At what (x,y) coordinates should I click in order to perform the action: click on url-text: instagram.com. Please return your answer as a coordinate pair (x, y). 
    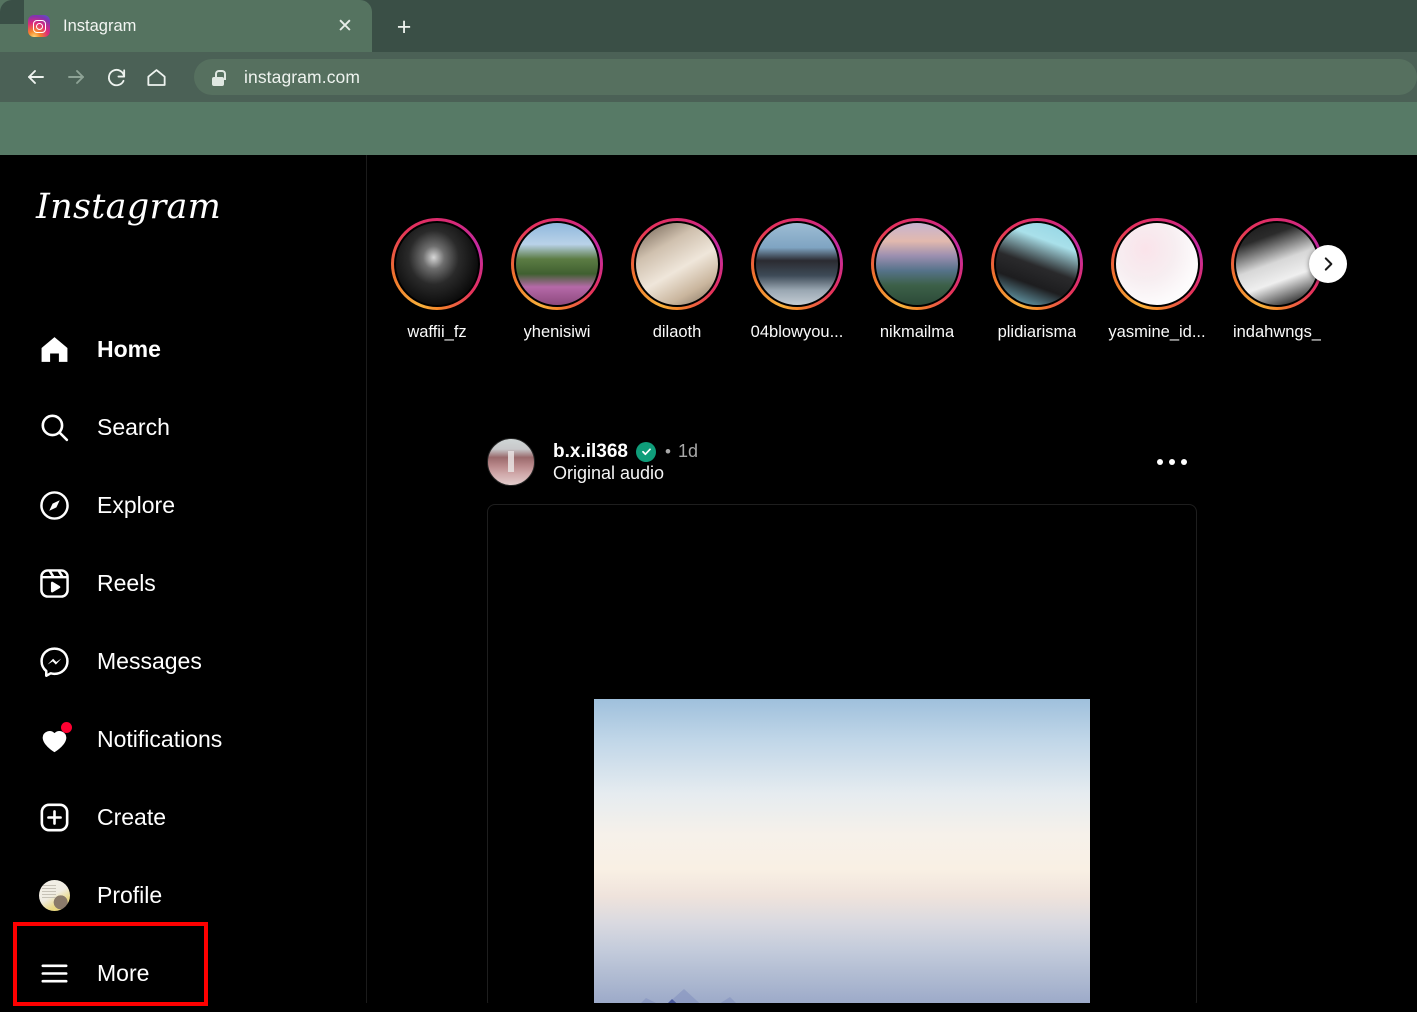
    Looking at the image, I should click on (302, 76).